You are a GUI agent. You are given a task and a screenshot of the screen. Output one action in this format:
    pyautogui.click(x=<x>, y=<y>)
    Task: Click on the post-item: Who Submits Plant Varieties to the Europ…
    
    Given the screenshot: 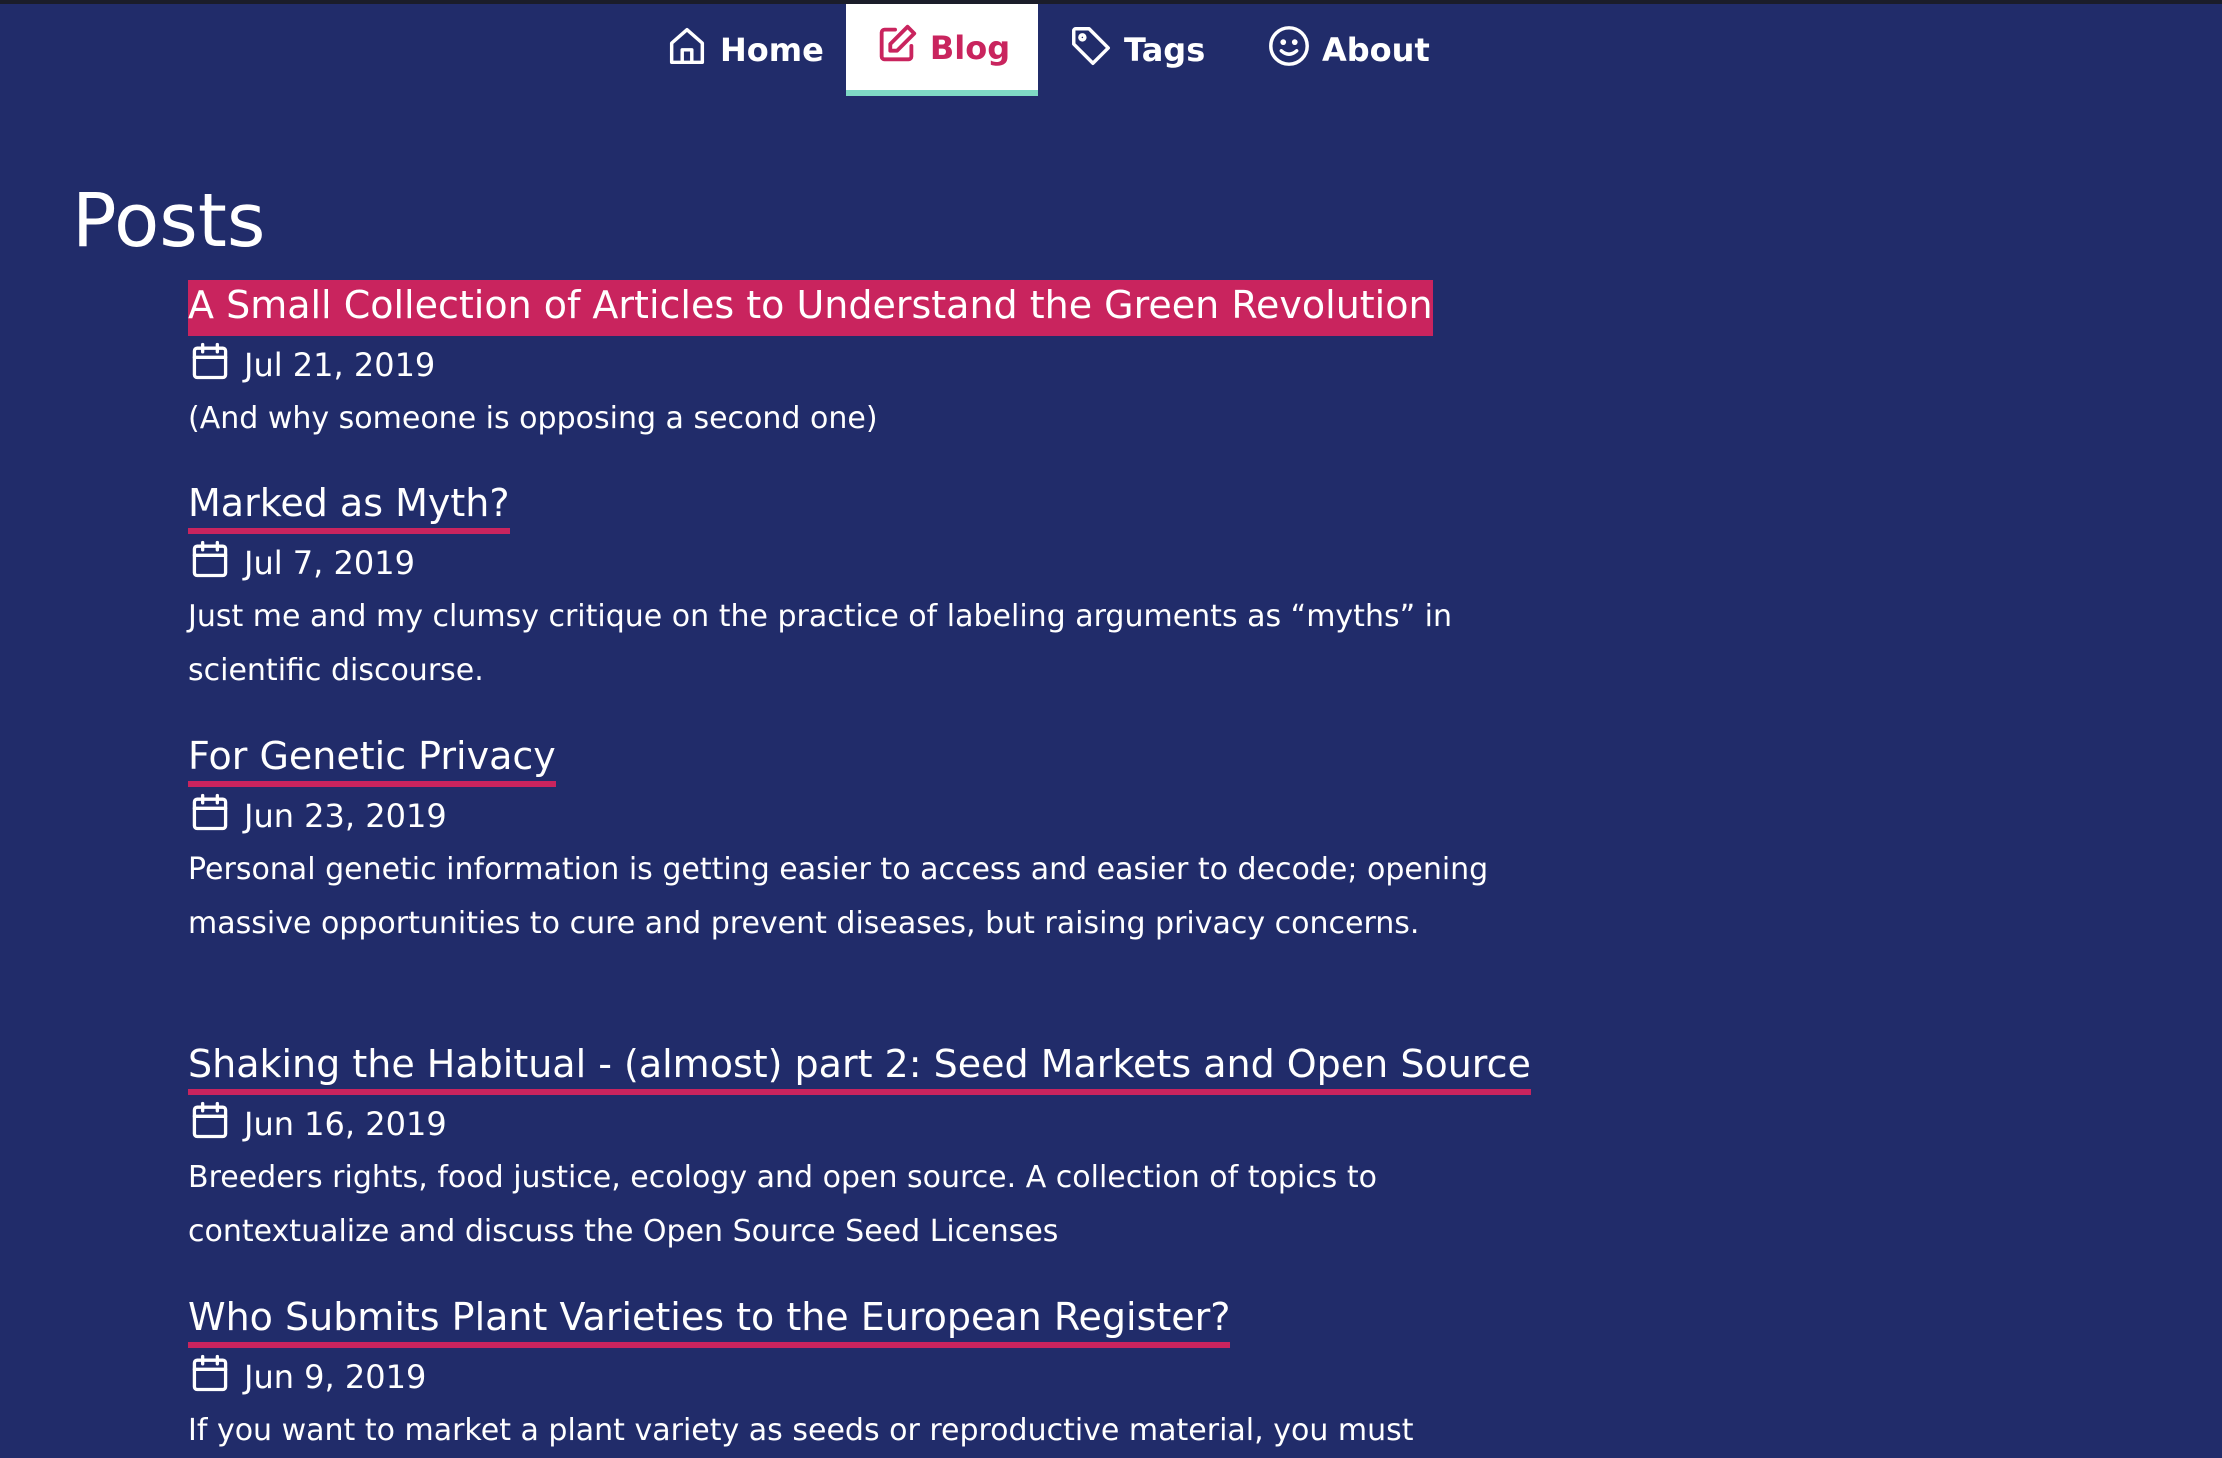 What is the action you would take?
    pyautogui.click(x=858, y=1375)
    